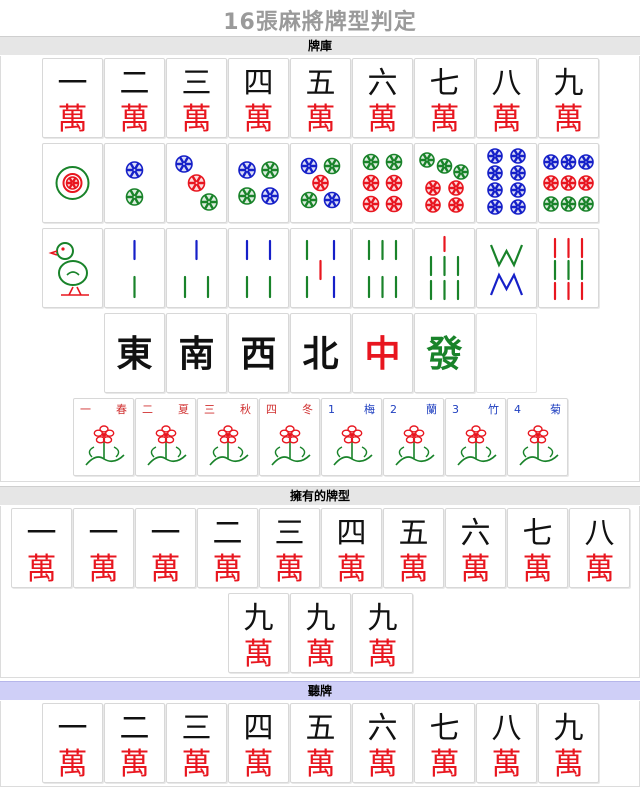 Image resolution: width=640 pixels, height=787 pixels. What do you see at coordinates (393, 409) in the screenshot?
I see `flower-number: 2` at bounding box center [393, 409].